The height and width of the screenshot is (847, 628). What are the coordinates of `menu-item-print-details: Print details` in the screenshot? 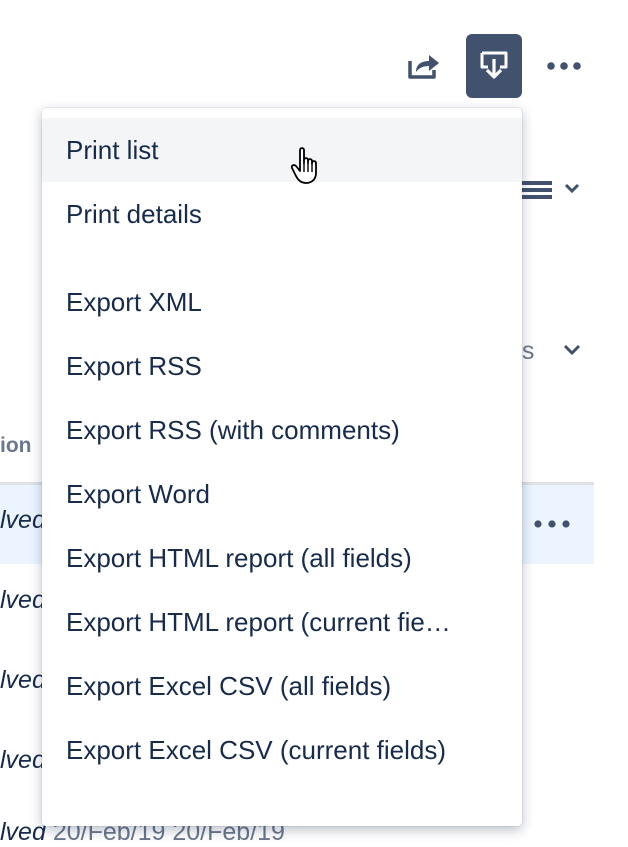 It's located at (282, 214).